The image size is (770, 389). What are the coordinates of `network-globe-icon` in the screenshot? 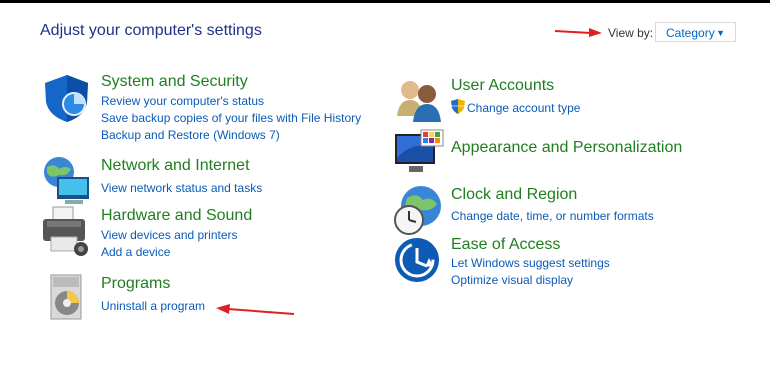 It's located at (66, 180).